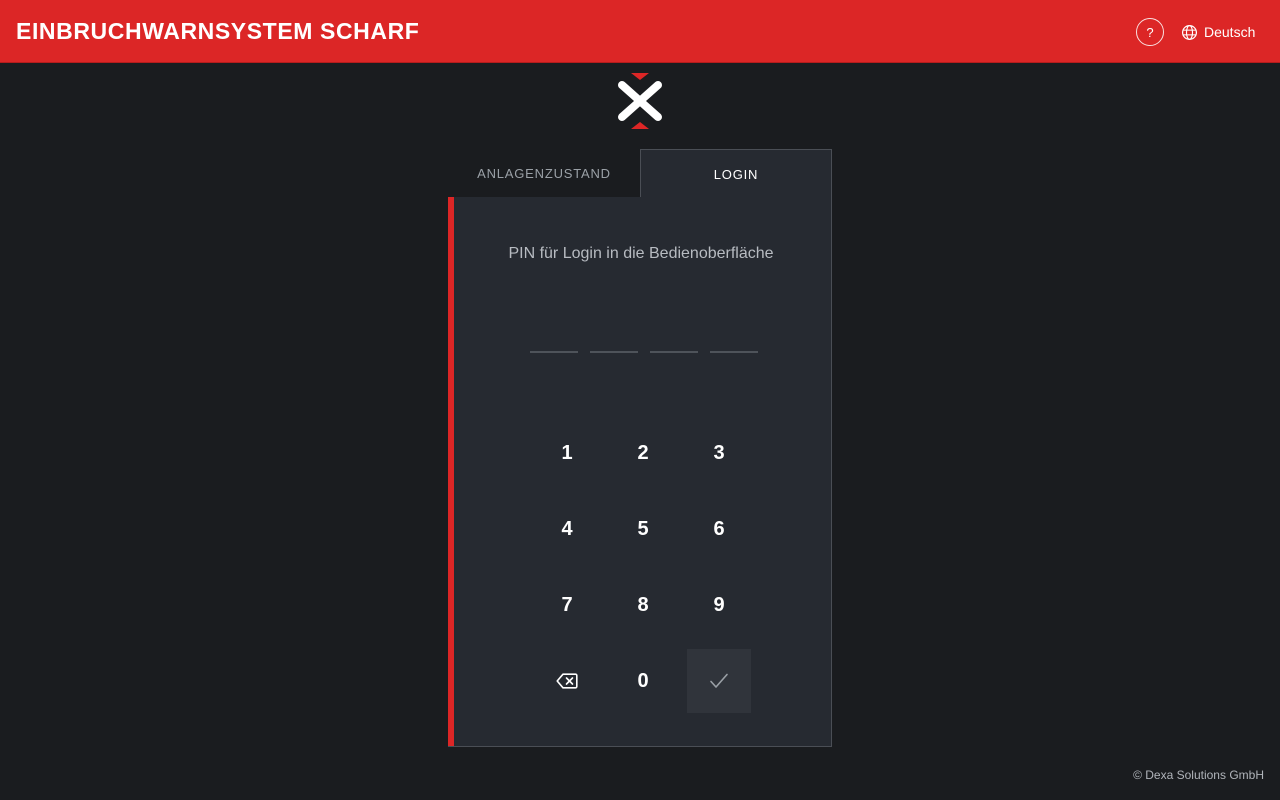  I want to click on keypad-key-4: 4, so click(567, 529).